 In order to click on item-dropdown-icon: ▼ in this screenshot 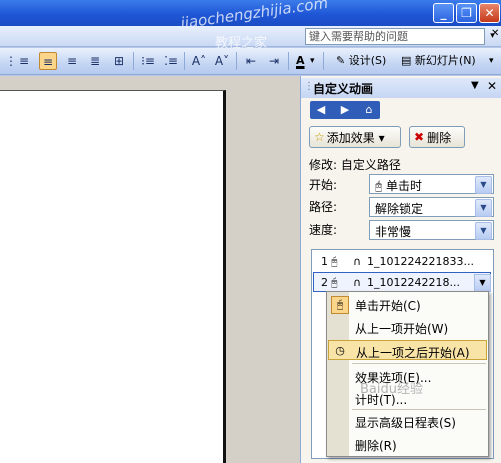, I will do `click(482, 283)`.